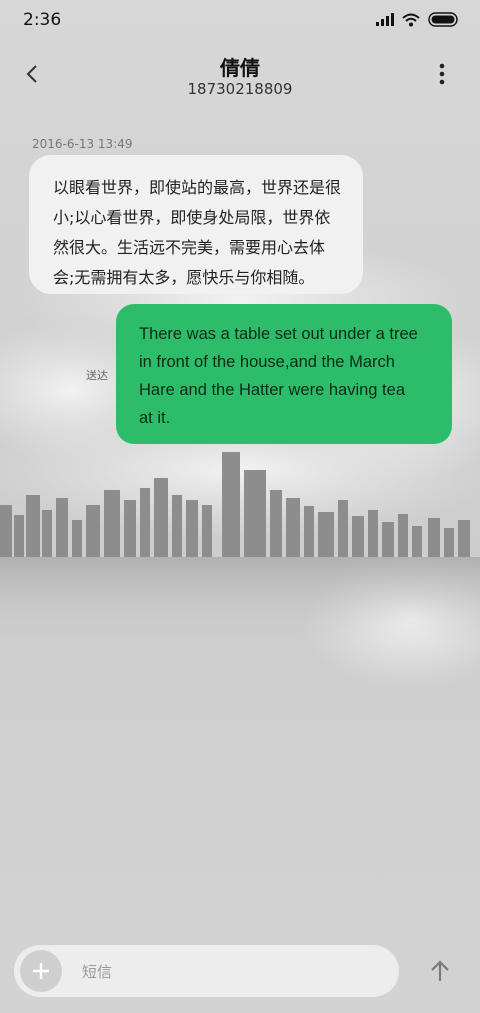 The height and width of the screenshot is (1013, 480). I want to click on more-vertical-icon, so click(442, 74).